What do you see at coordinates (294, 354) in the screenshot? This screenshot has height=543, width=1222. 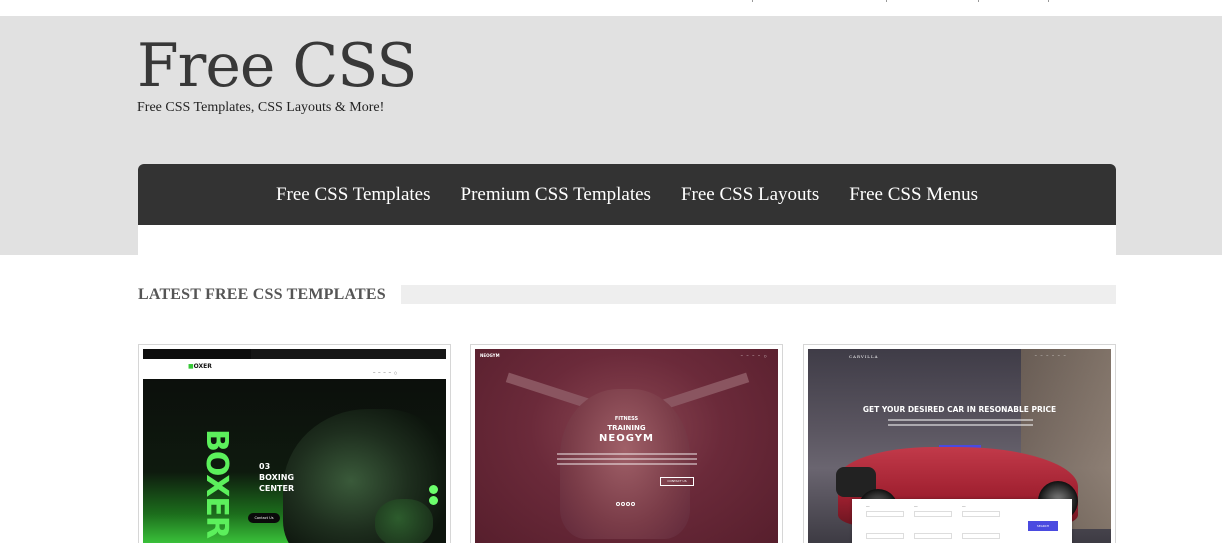 I see `thumb-topbar` at bounding box center [294, 354].